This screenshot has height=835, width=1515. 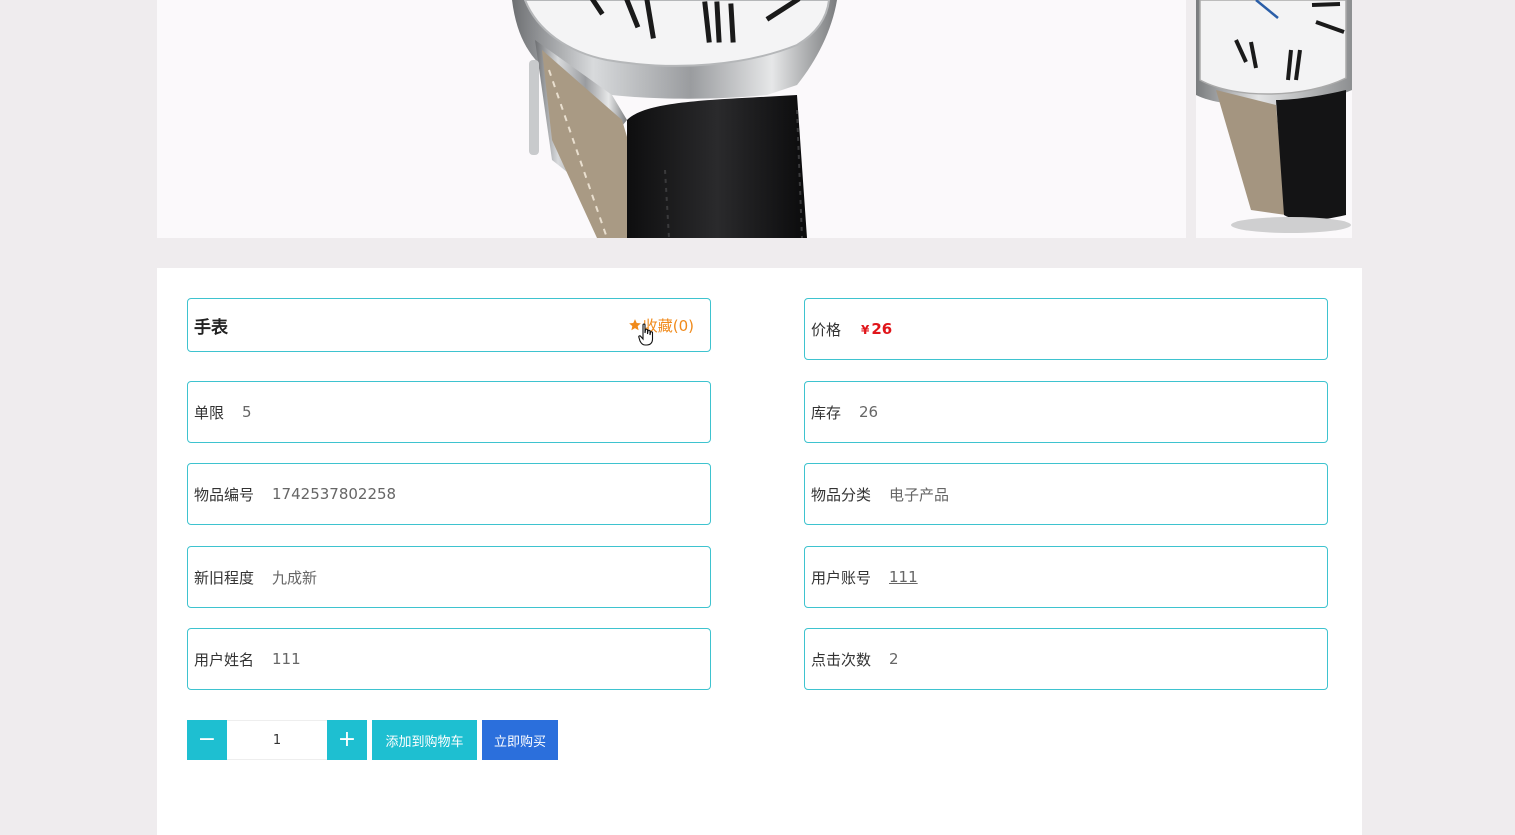 What do you see at coordinates (841, 577) in the screenshot?
I see `user-account-label: 用户账号` at bounding box center [841, 577].